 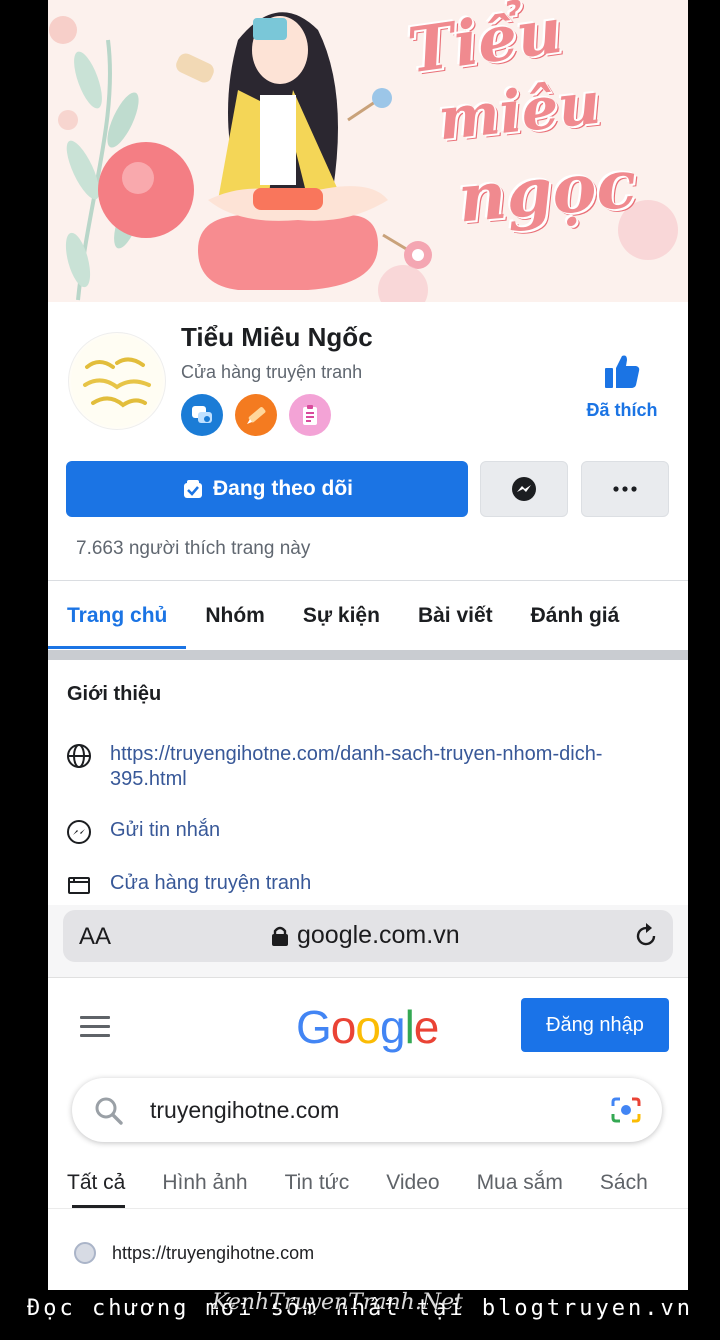 What do you see at coordinates (378, 935) in the screenshot?
I see `domain-text: google.com.vn` at bounding box center [378, 935].